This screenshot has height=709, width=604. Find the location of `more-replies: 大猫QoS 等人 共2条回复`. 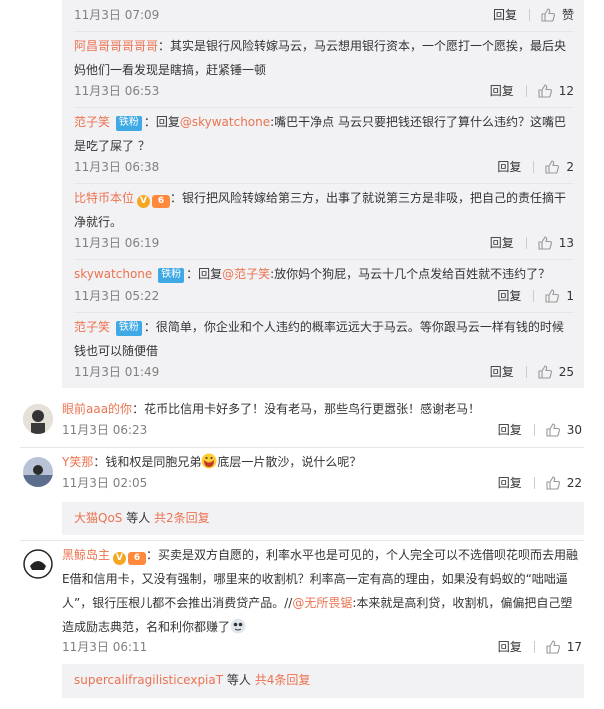

more-replies: 大猫QoS 等人 共2条回复 is located at coordinates (142, 518).